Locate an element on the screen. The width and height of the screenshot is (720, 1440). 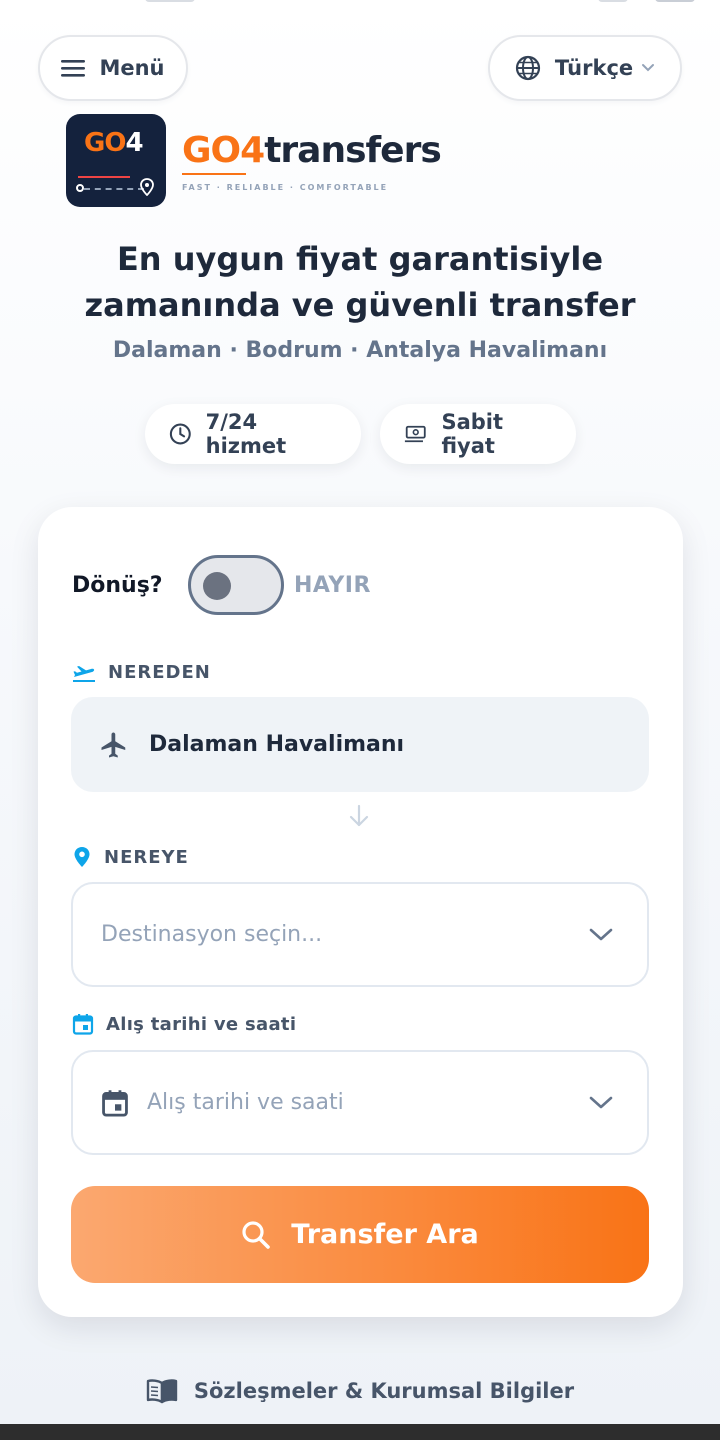
search-transfer-button: Transfer Ara is located at coordinates (360, 1234).